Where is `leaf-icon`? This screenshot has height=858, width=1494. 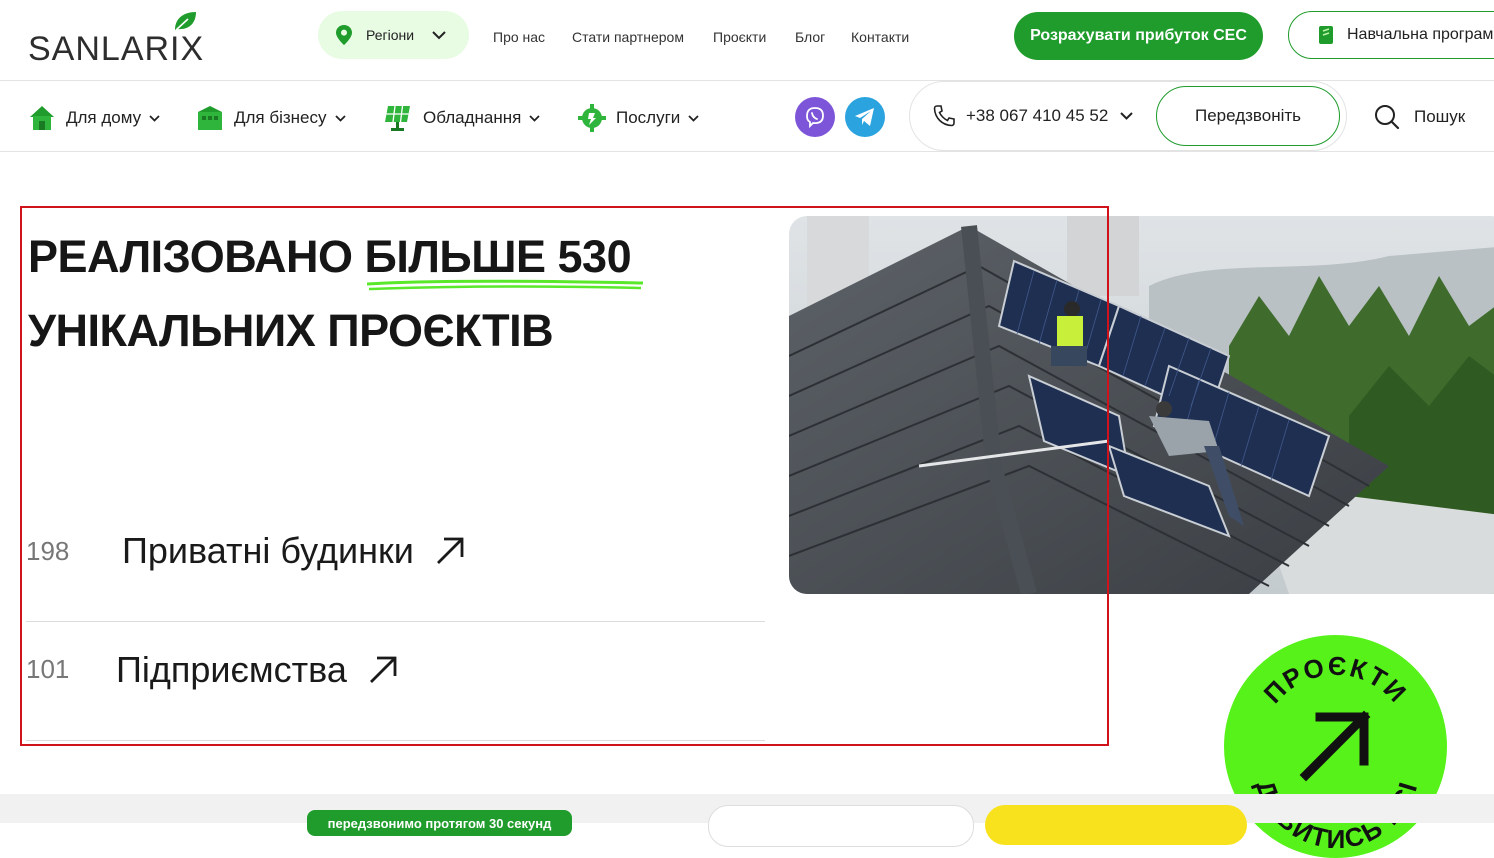
leaf-icon is located at coordinates (185, 21).